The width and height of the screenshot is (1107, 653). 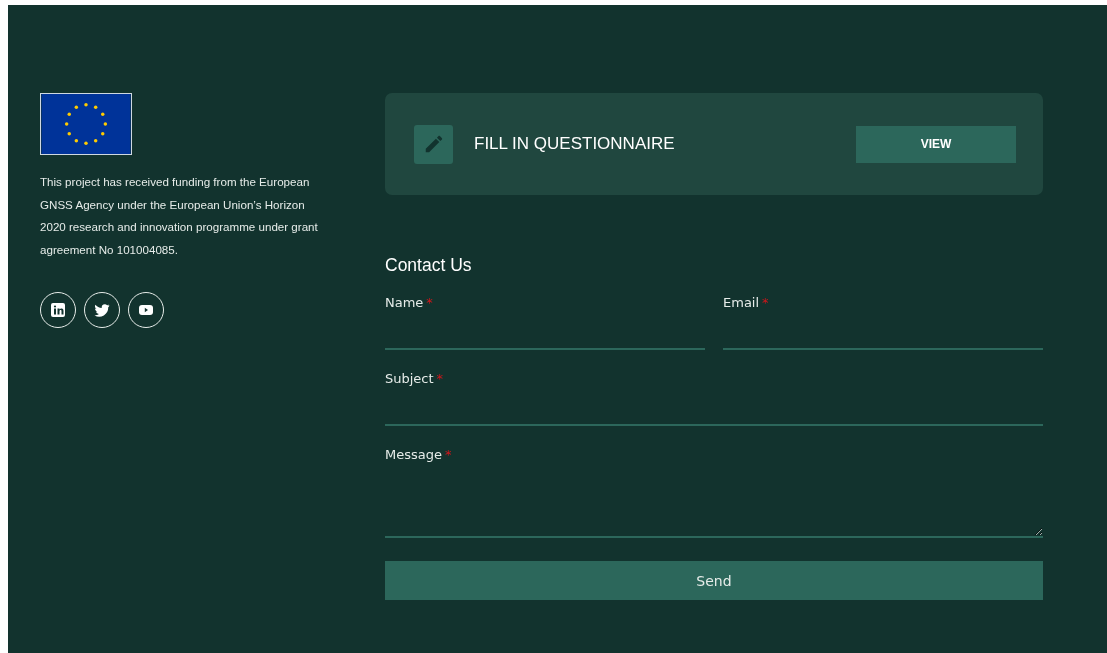 I want to click on view-button: VIEW, so click(x=936, y=144).